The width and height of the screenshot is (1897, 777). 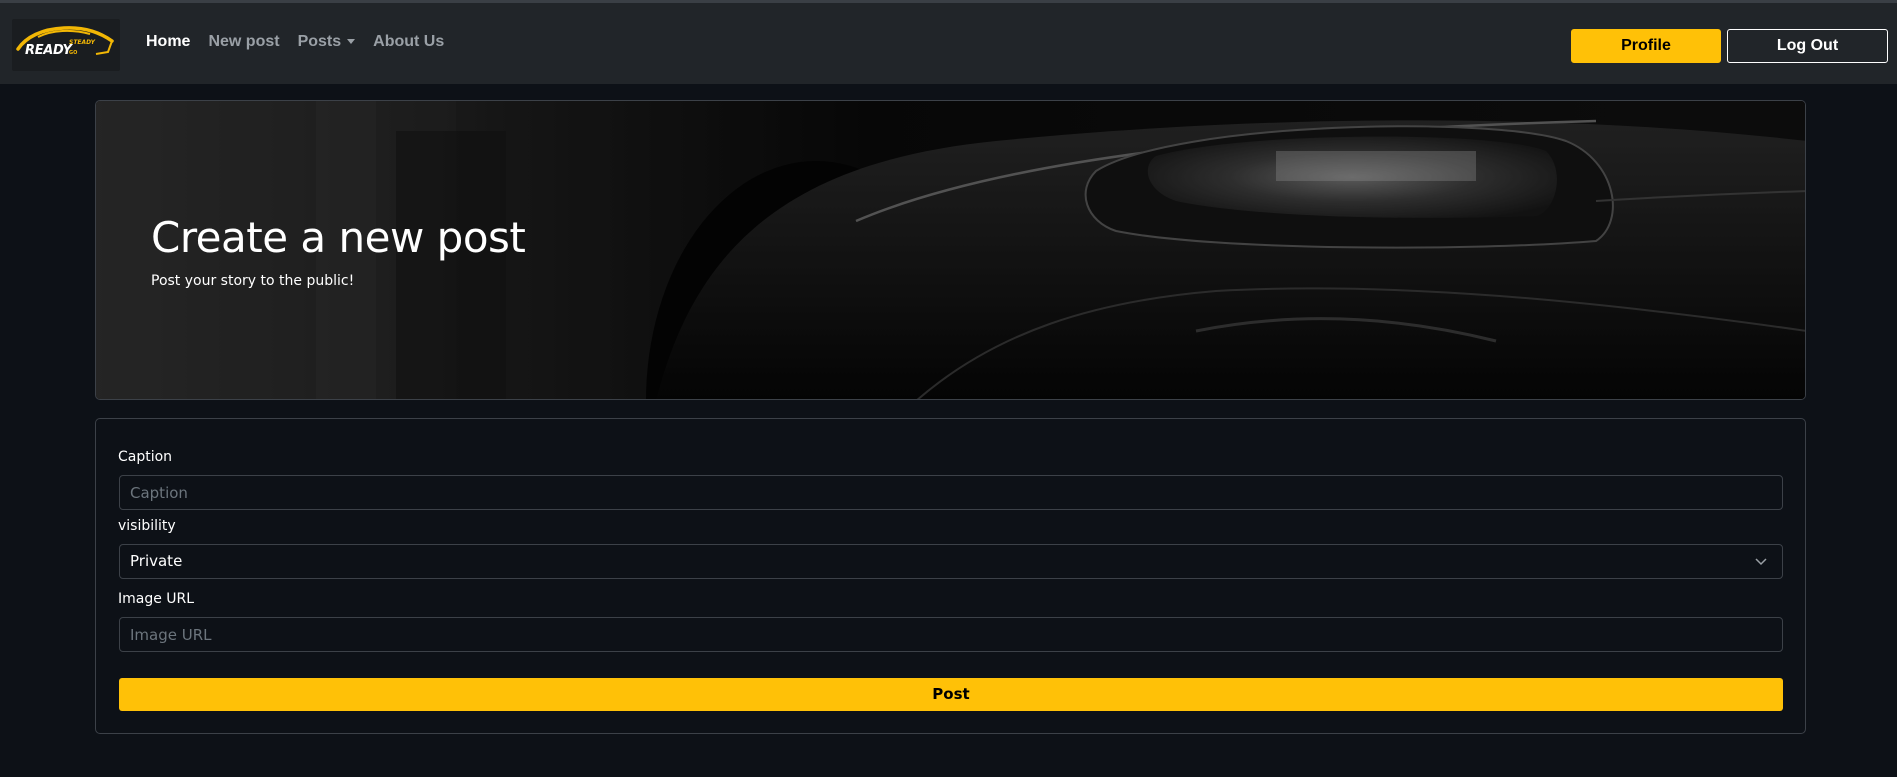 What do you see at coordinates (48, 50) in the screenshot?
I see `logo-text: READY` at bounding box center [48, 50].